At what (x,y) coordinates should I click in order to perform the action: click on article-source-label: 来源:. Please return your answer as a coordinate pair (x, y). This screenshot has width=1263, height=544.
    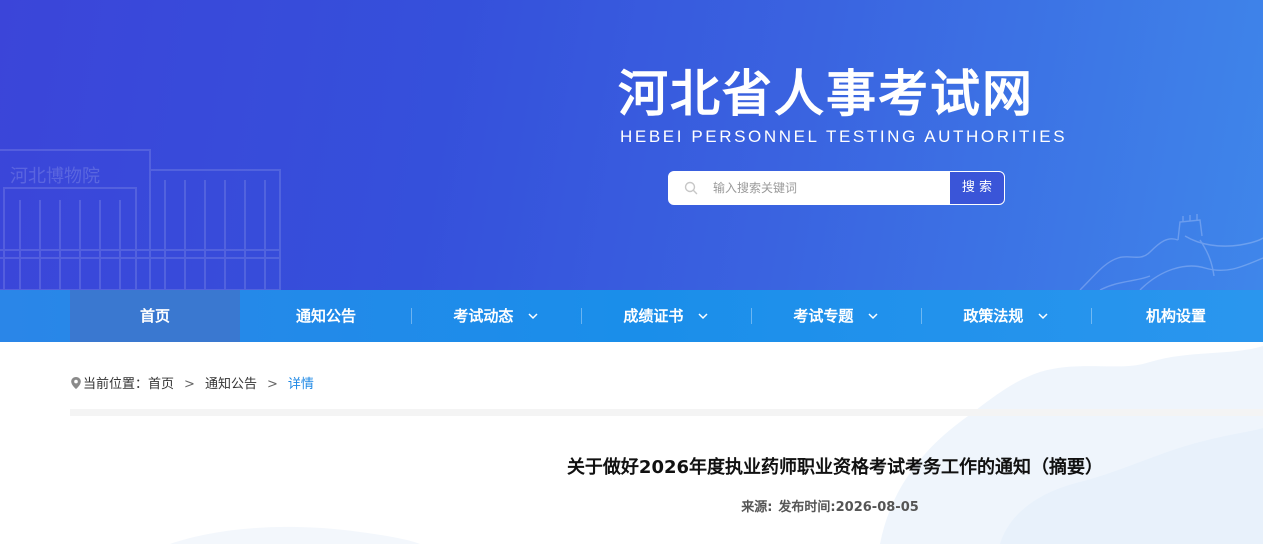
    Looking at the image, I should click on (757, 507).